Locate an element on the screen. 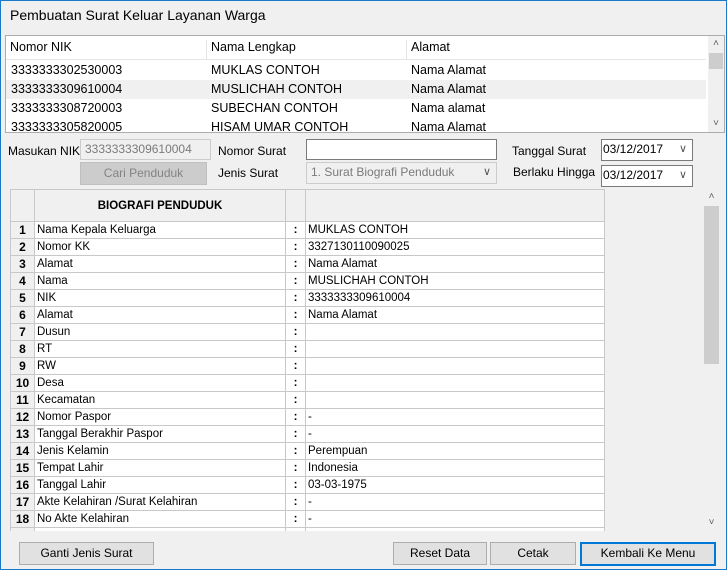 This screenshot has width=727, height=570. grid-header-row: BIOGRAFI PENDUDUK is located at coordinates (307, 205).